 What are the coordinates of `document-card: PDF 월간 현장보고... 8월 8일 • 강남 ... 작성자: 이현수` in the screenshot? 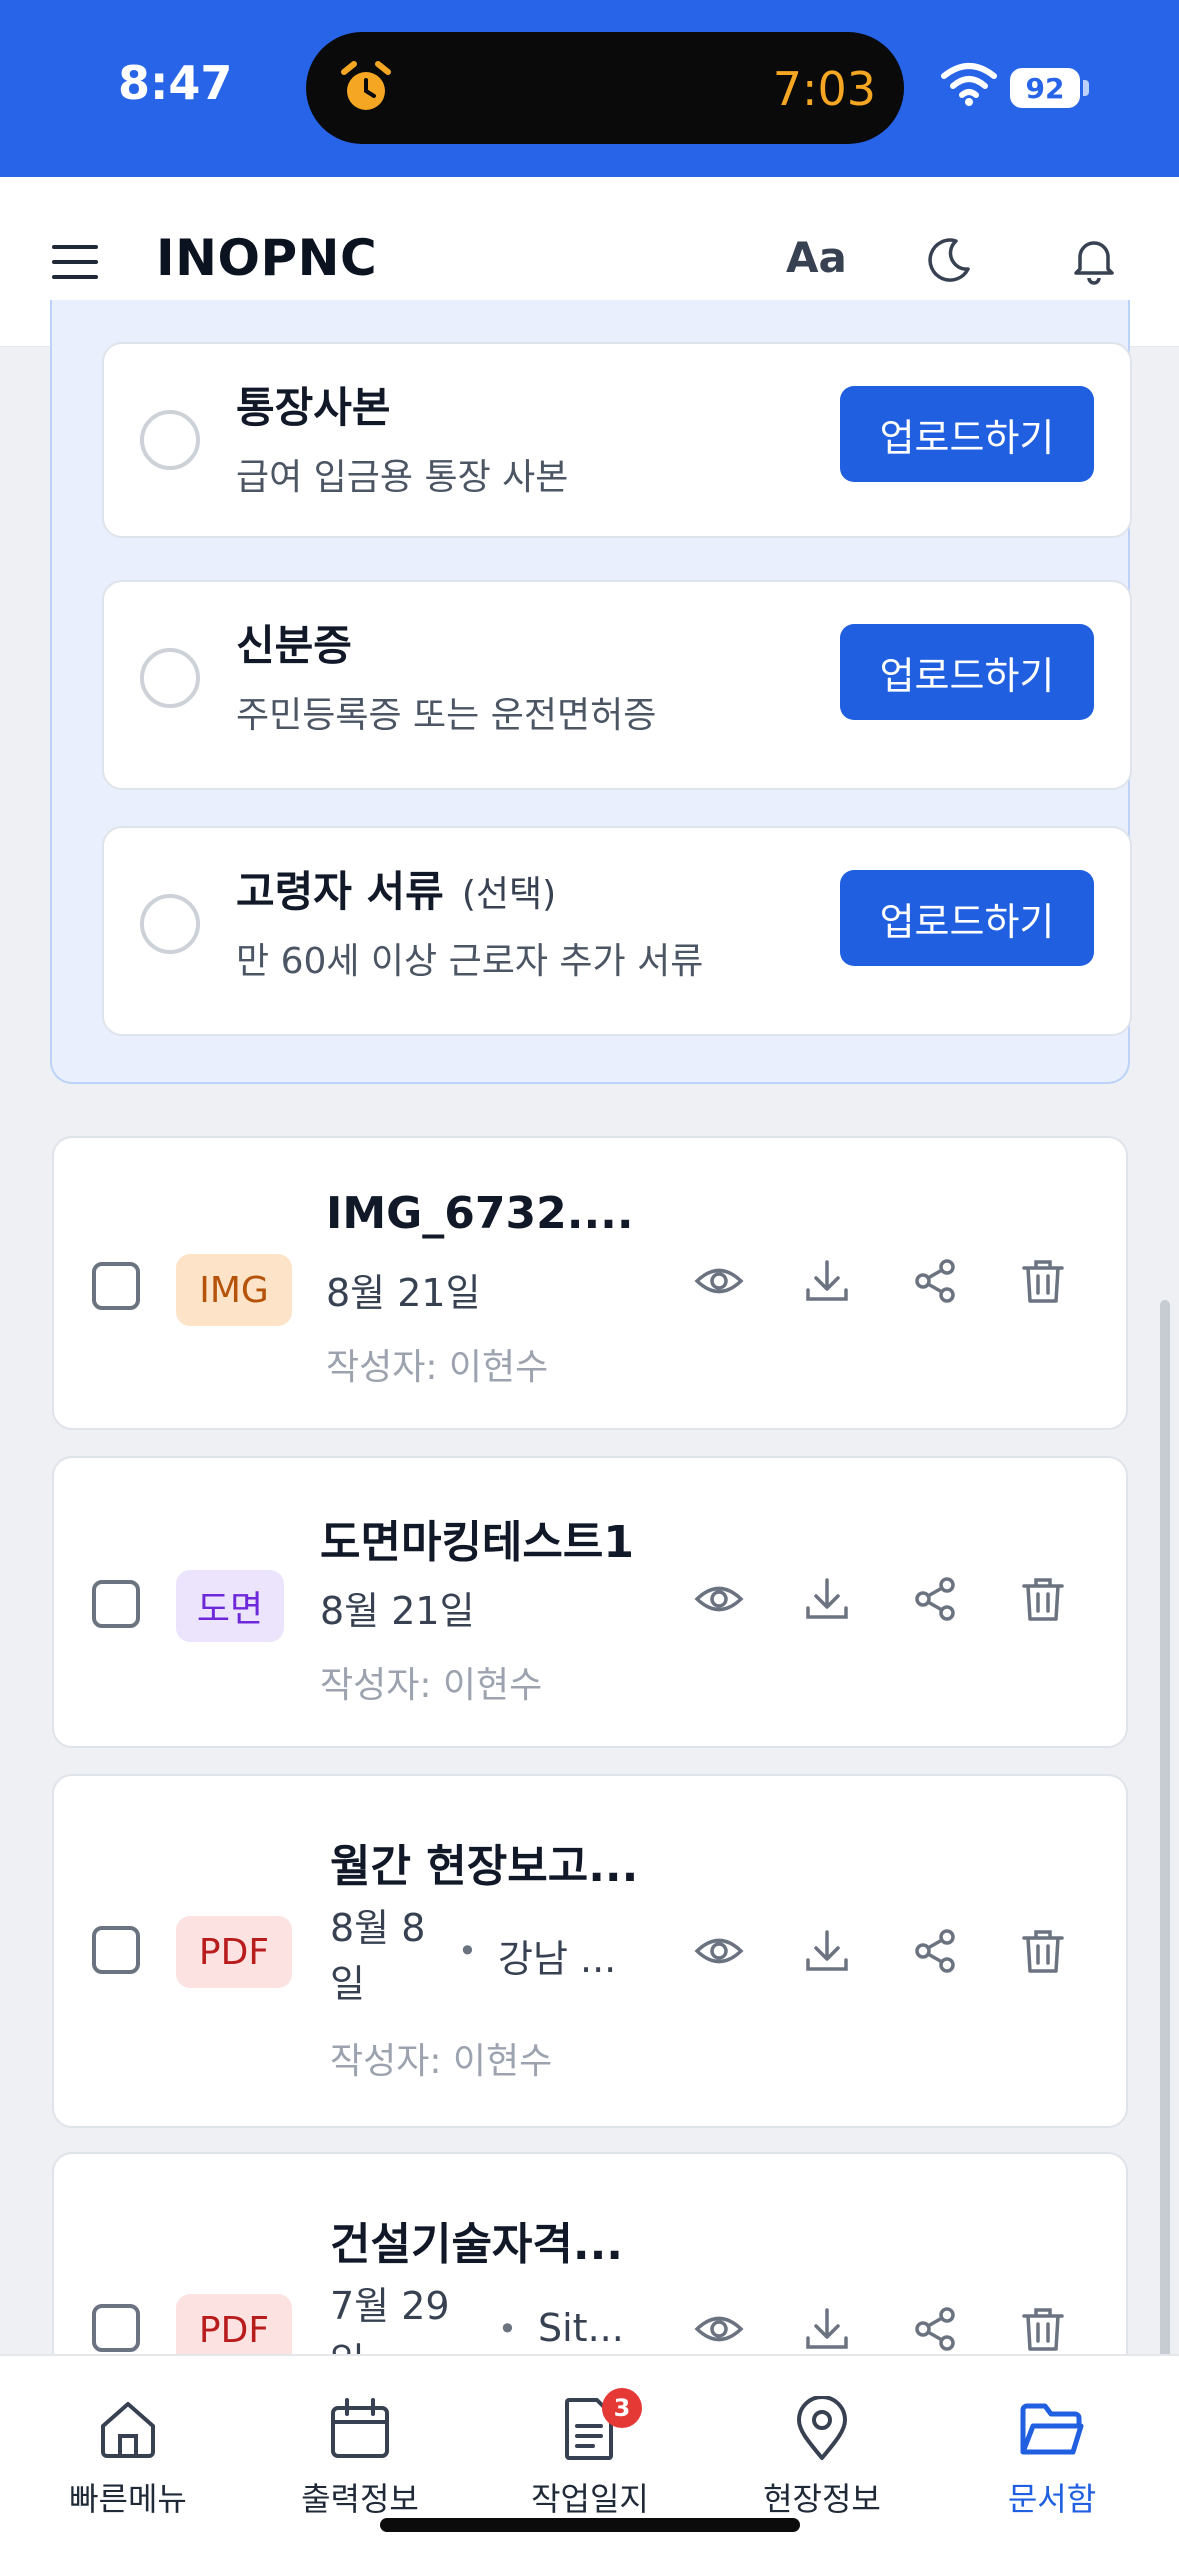 It's located at (590, 1951).